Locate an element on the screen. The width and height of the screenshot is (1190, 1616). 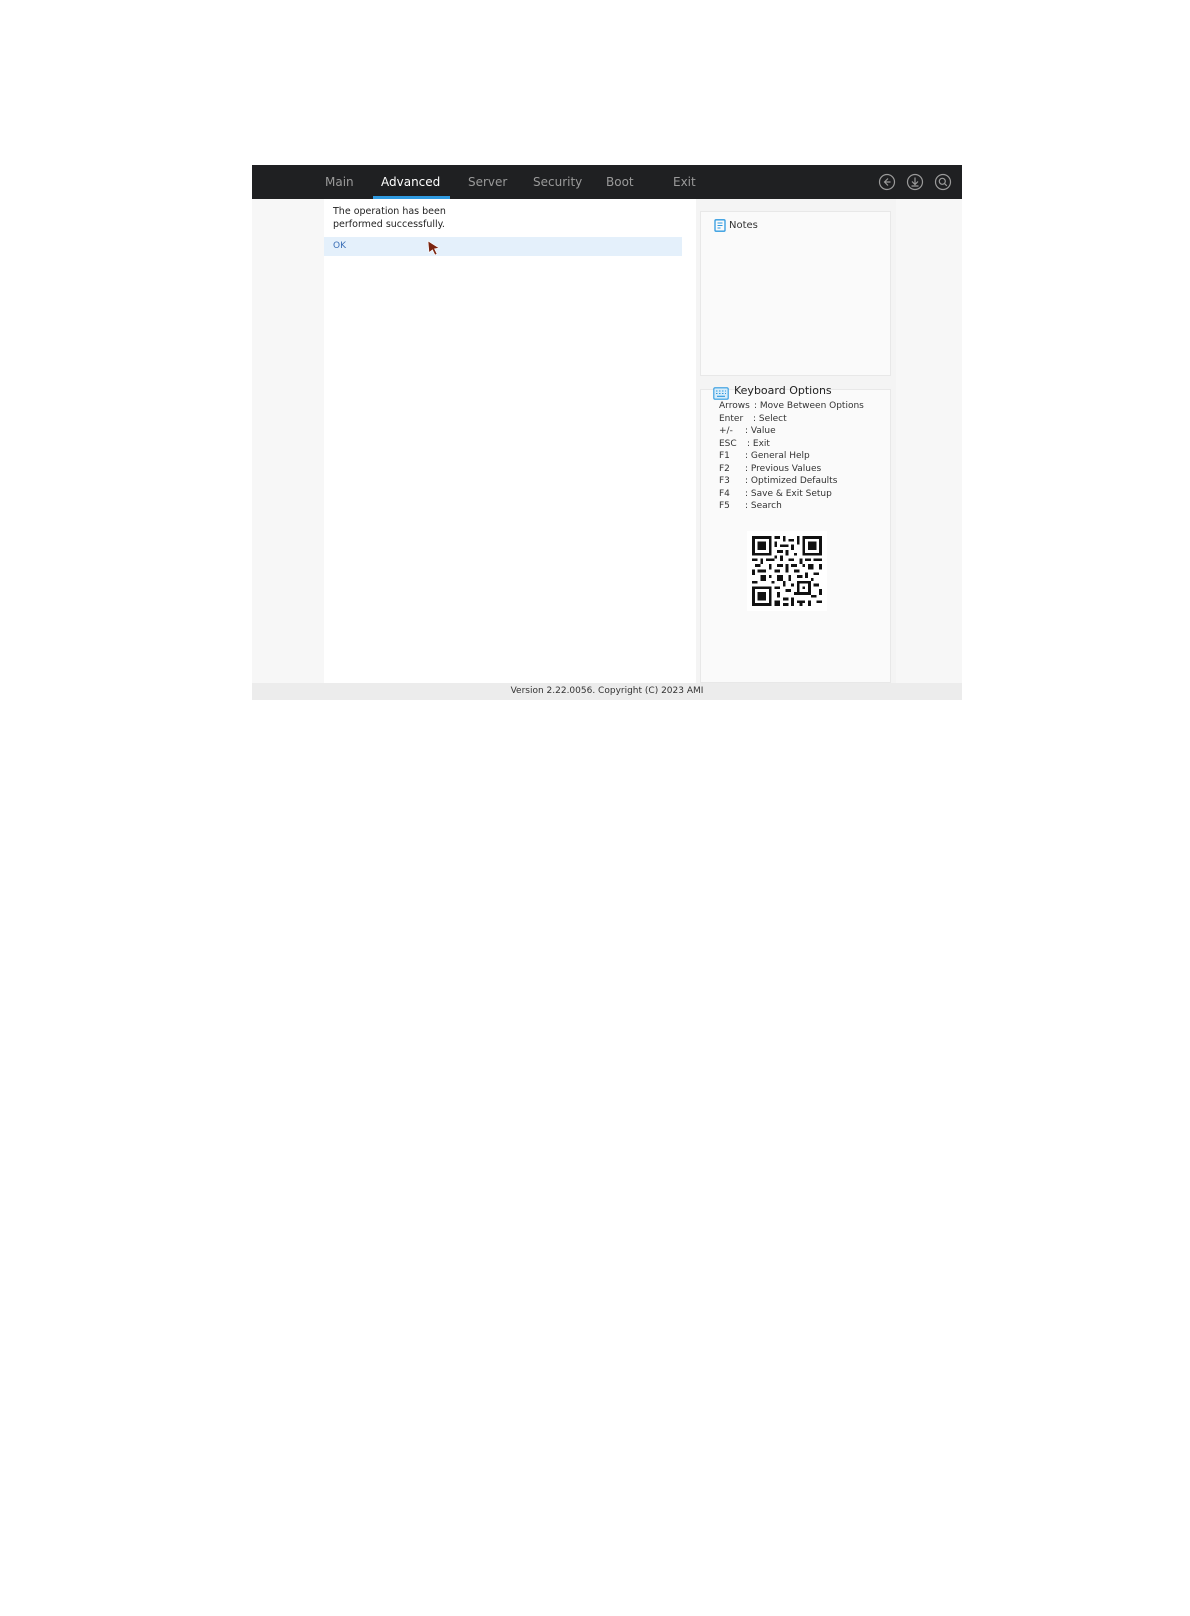
key-name: F5 is located at coordinates (724, 506).